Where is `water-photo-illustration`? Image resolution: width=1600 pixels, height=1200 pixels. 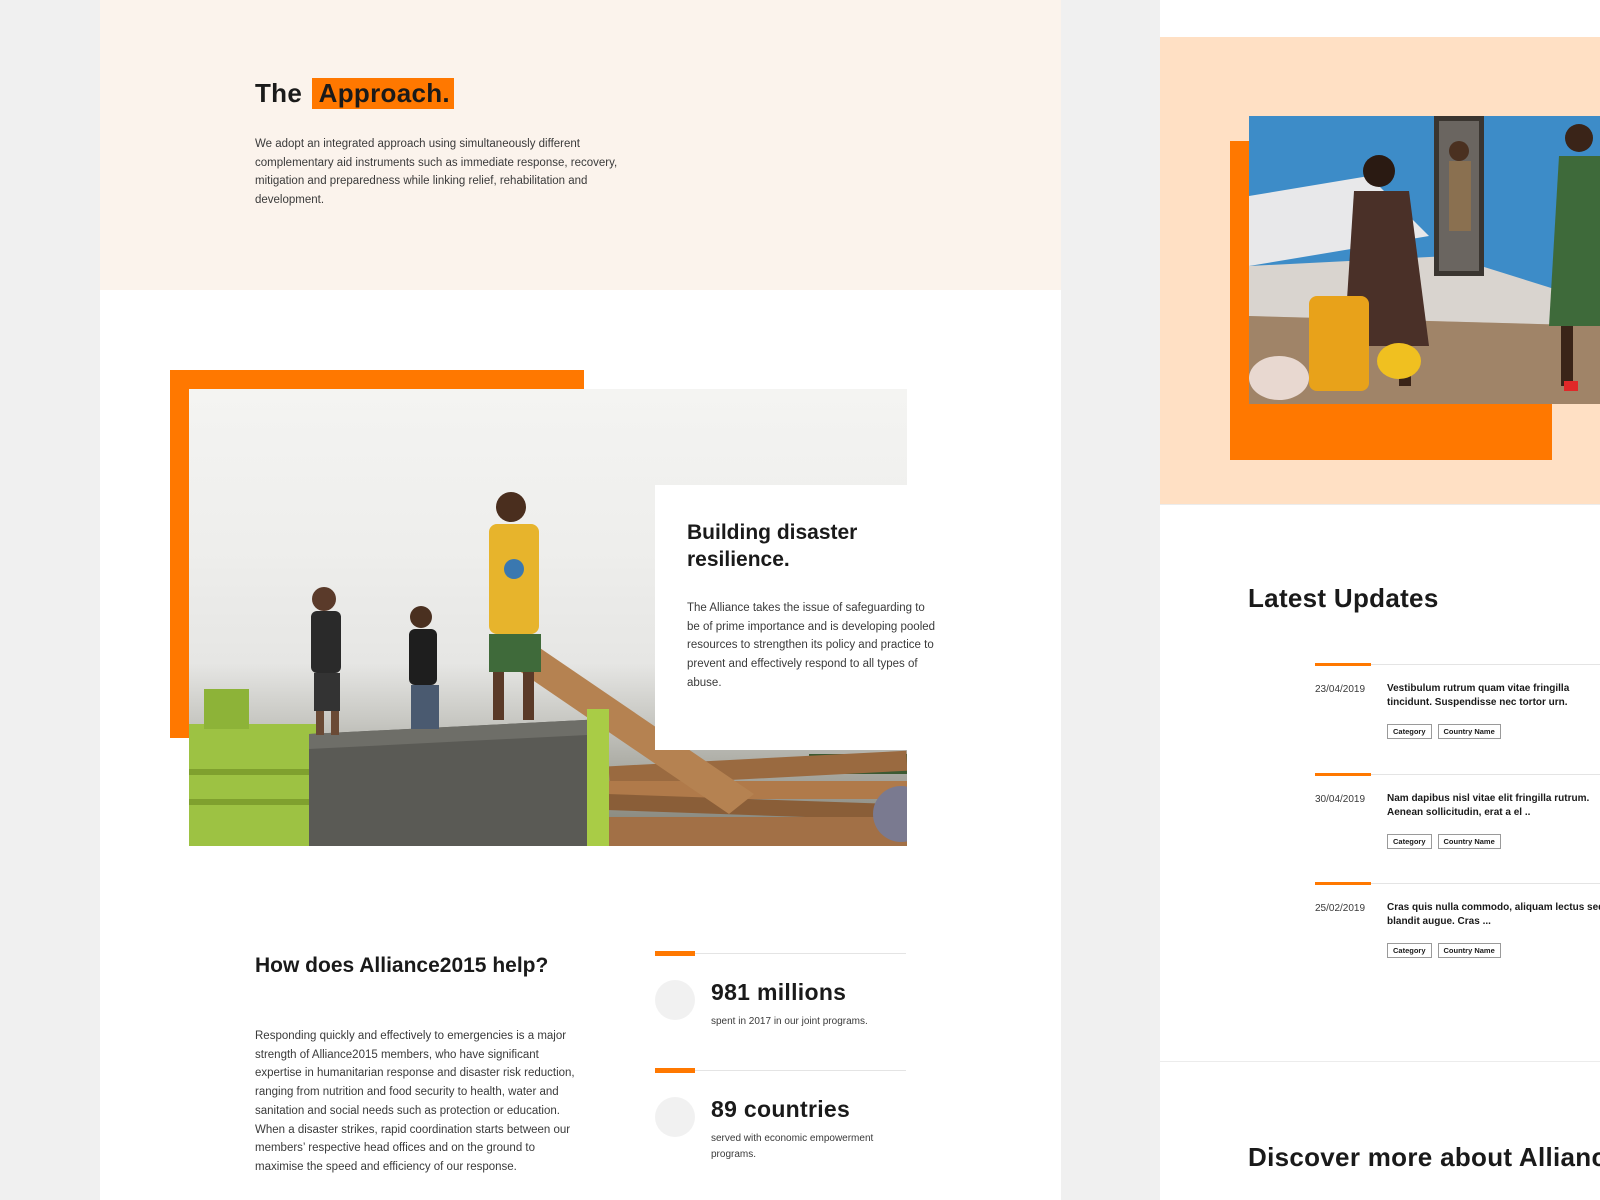
water-photo-illustration is located at coordinates (1424, 260).